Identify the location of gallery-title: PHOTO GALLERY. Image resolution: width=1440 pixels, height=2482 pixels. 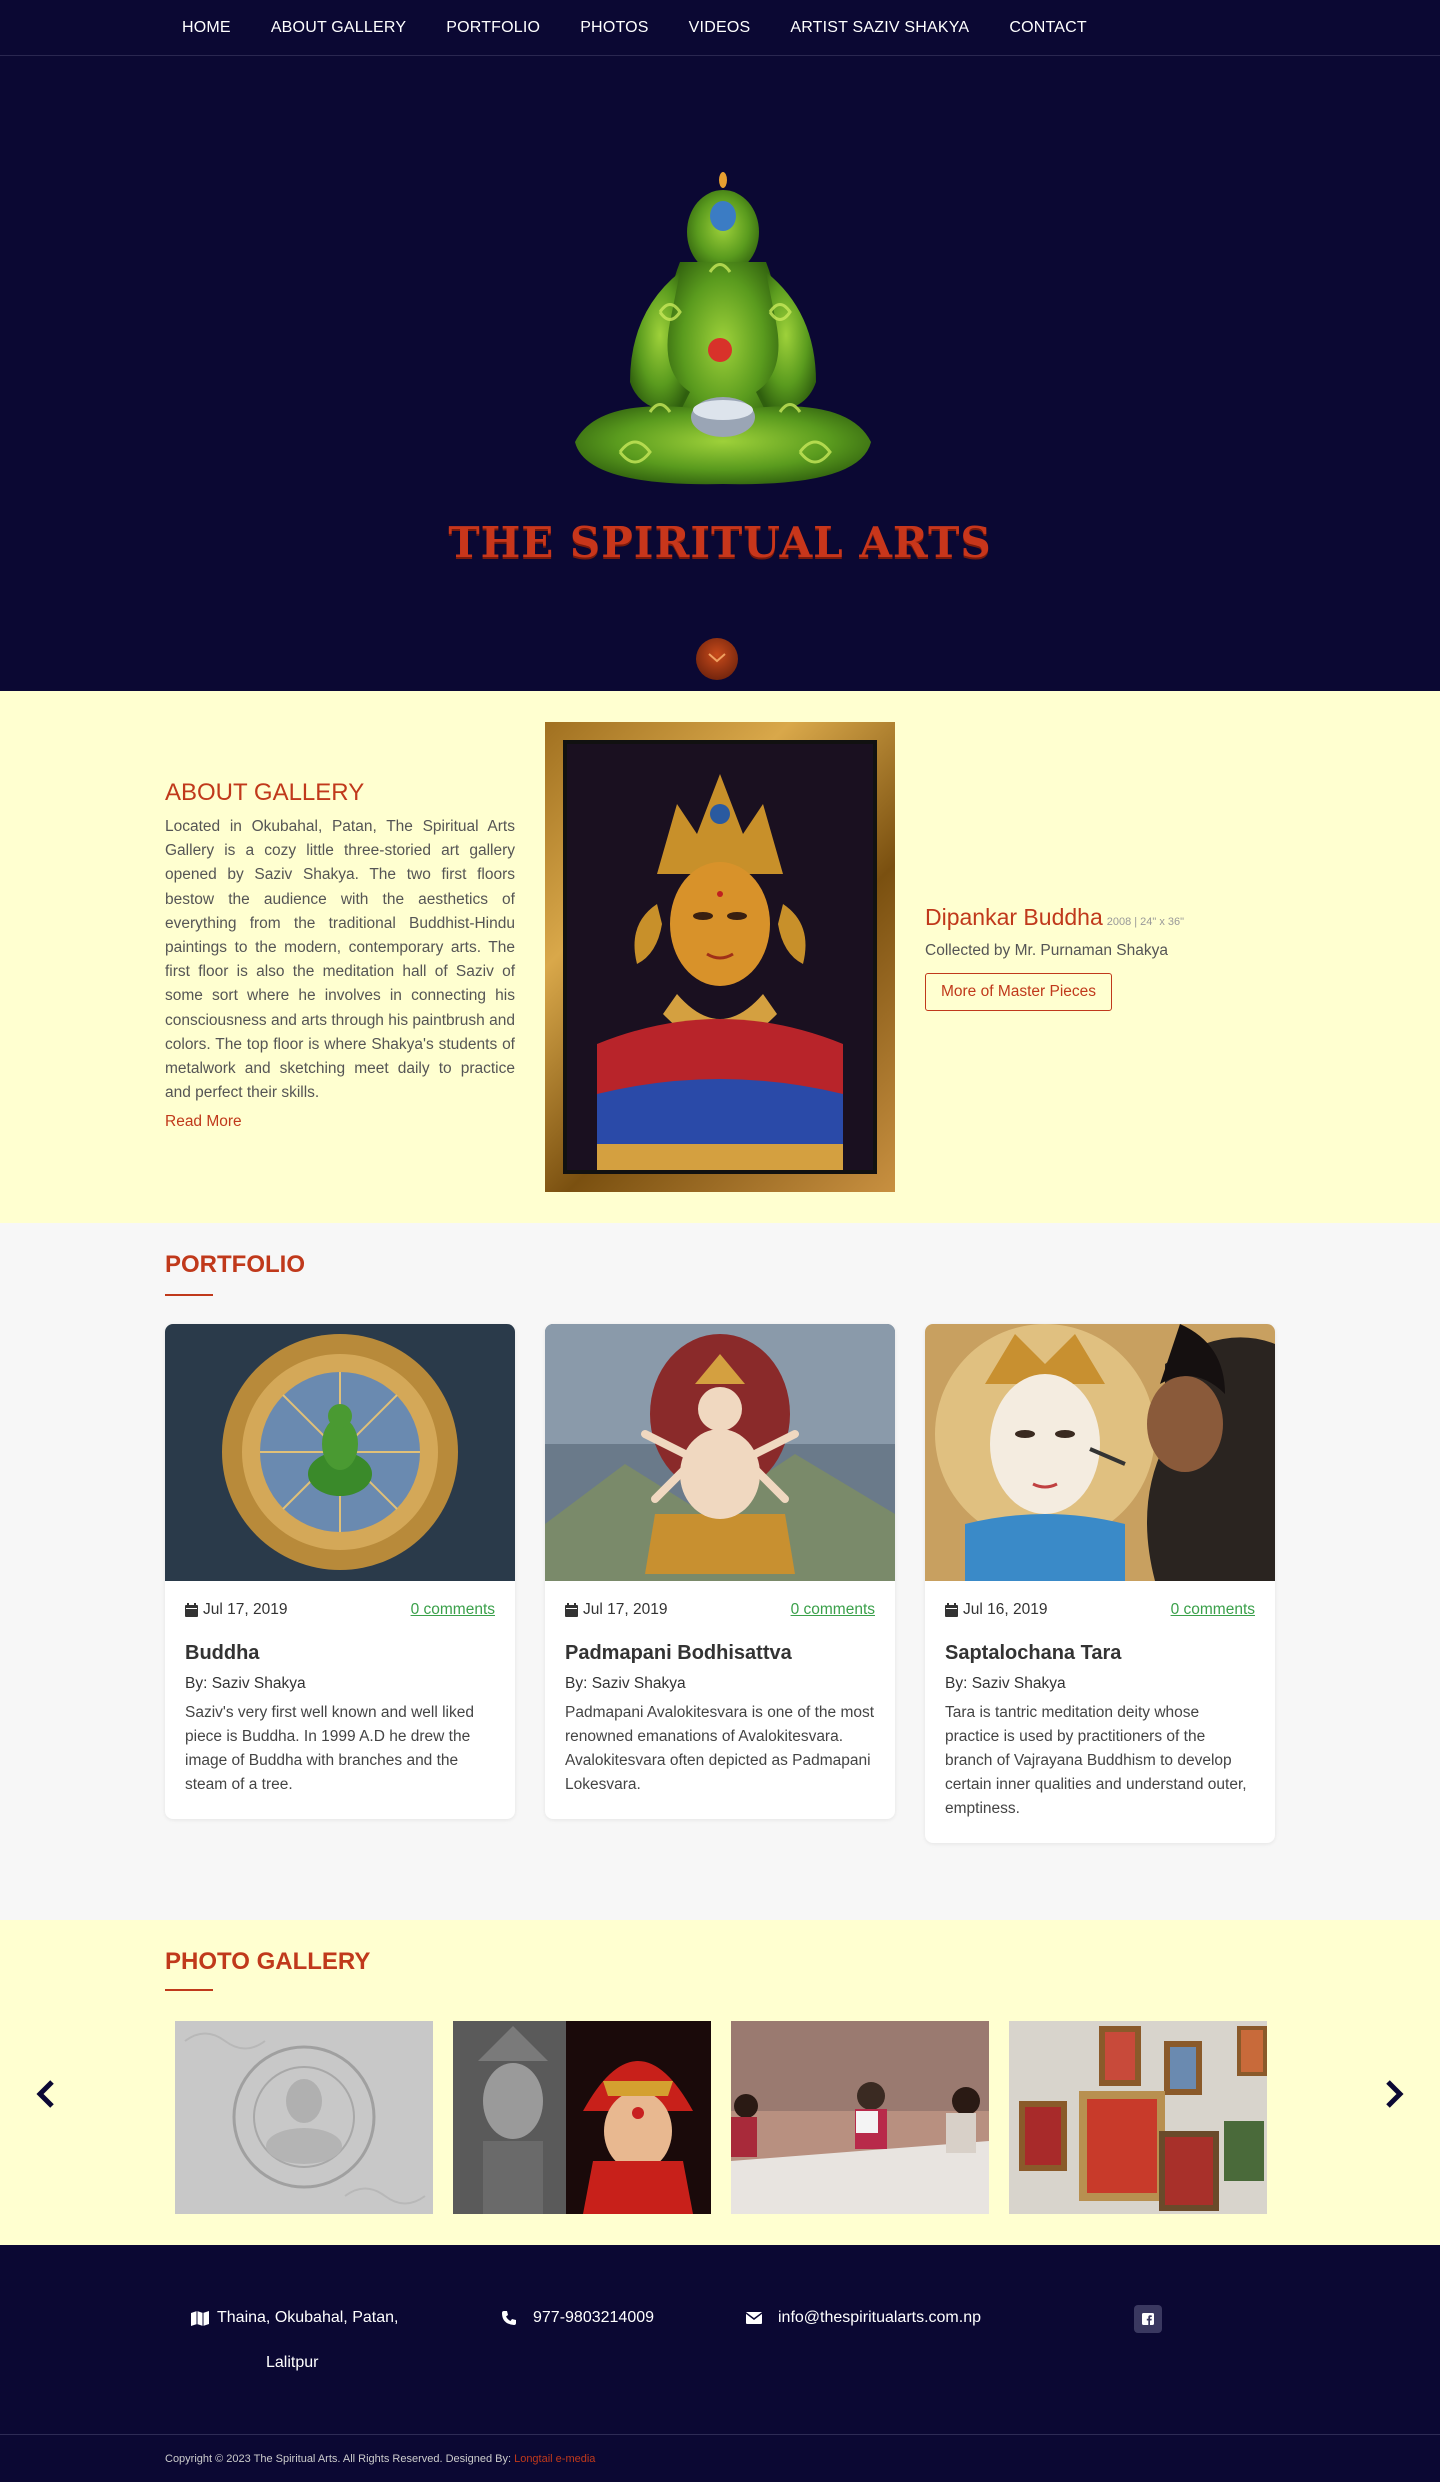
(268, 1961).